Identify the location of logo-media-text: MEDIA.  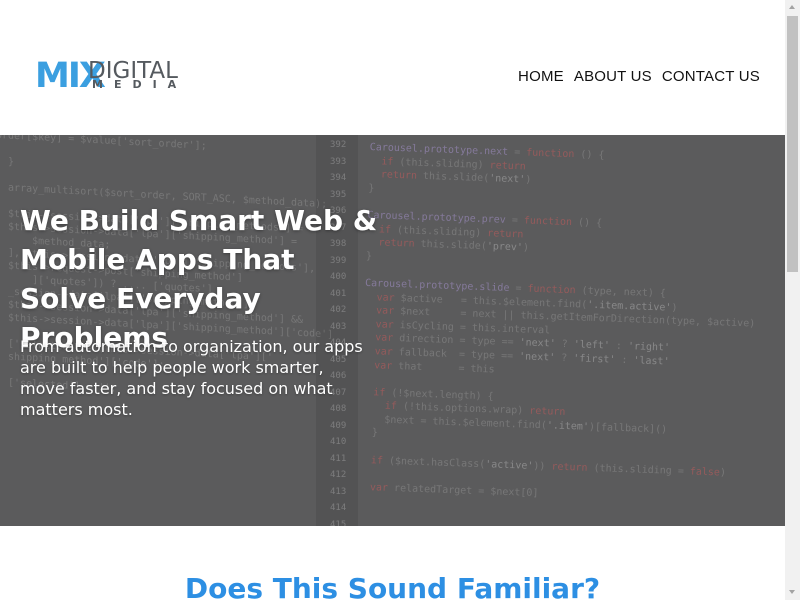
(140, 84).